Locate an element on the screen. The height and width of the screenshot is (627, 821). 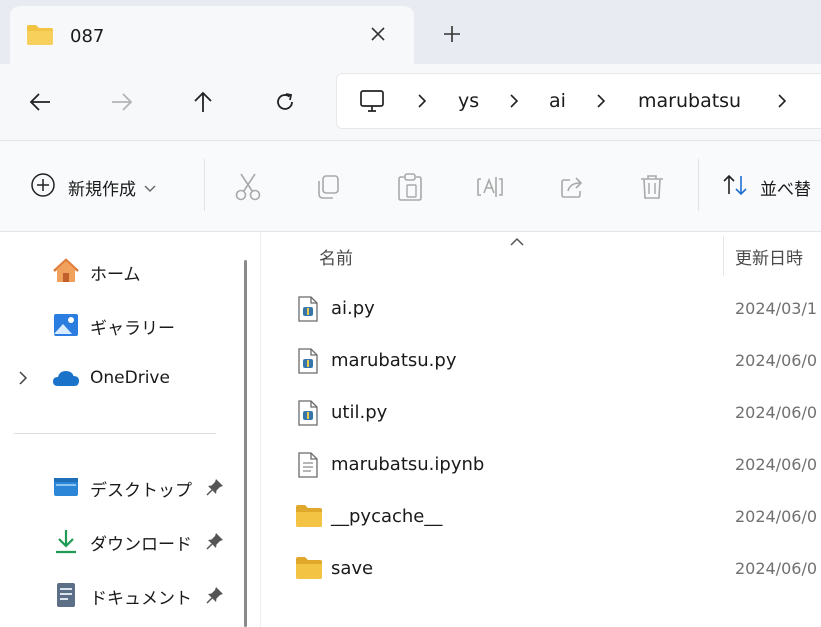
refresh-icon is located at coordinates (285, 102).